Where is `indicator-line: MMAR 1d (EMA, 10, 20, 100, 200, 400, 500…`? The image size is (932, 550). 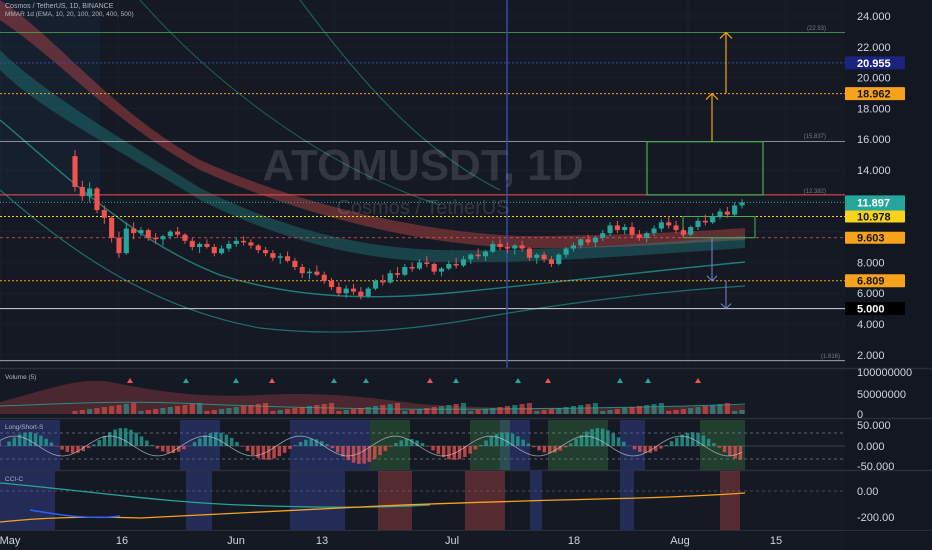 indicator-line: MMAR 1d (EMA, 10, 20, 100, 200, 400, 500… is located at coordinates (69, 14).